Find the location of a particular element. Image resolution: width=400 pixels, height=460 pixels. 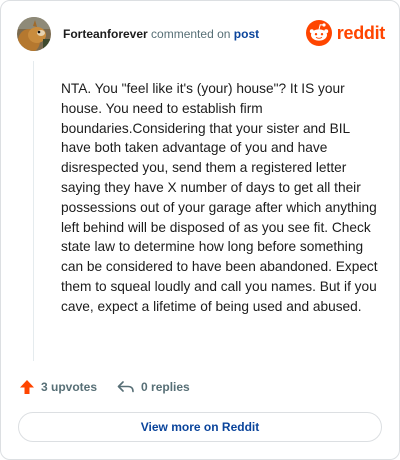

upvote-button: 3 upvotes is located at coordinates (58, 387).